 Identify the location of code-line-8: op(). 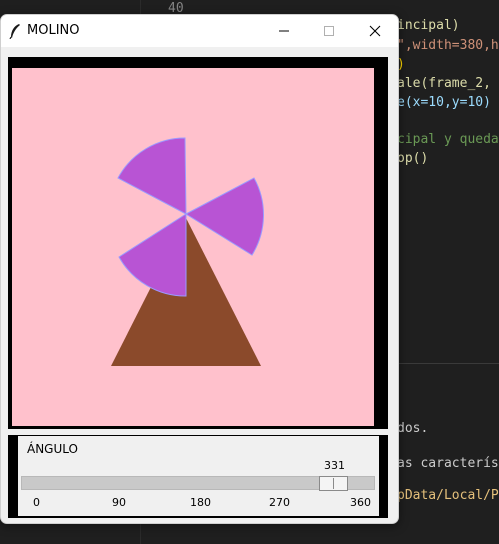
(413, 158).